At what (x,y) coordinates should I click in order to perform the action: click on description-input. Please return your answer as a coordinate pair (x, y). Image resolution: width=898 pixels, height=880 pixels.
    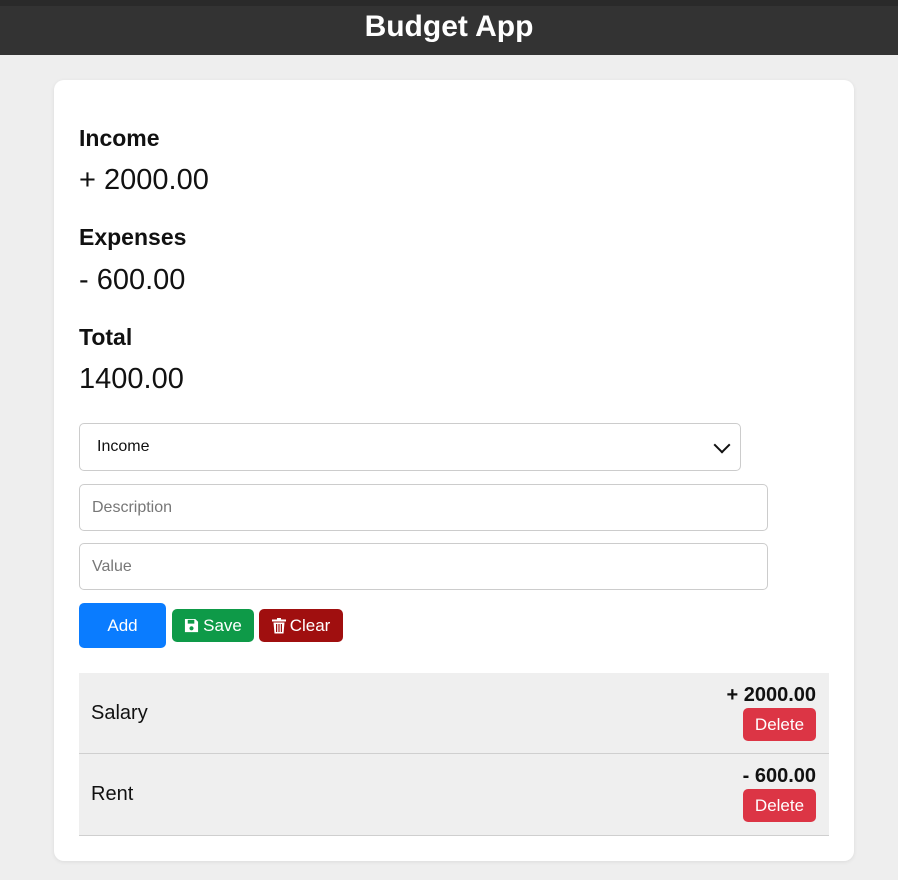
    Looking at the image, I should click on (423, 507).